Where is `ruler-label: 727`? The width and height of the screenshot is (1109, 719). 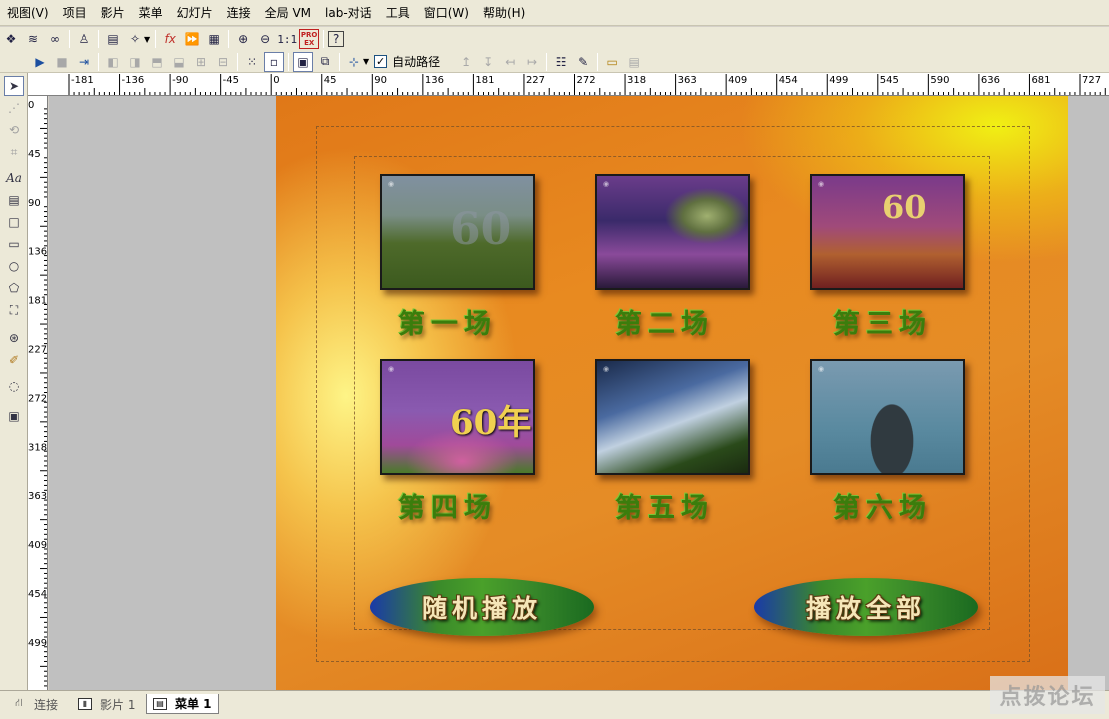
ruler-label: 727 is located at coordinates (1091, 80).